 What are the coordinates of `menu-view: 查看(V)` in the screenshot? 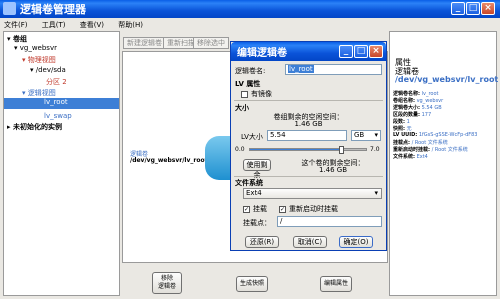 It's located at (92, 25).